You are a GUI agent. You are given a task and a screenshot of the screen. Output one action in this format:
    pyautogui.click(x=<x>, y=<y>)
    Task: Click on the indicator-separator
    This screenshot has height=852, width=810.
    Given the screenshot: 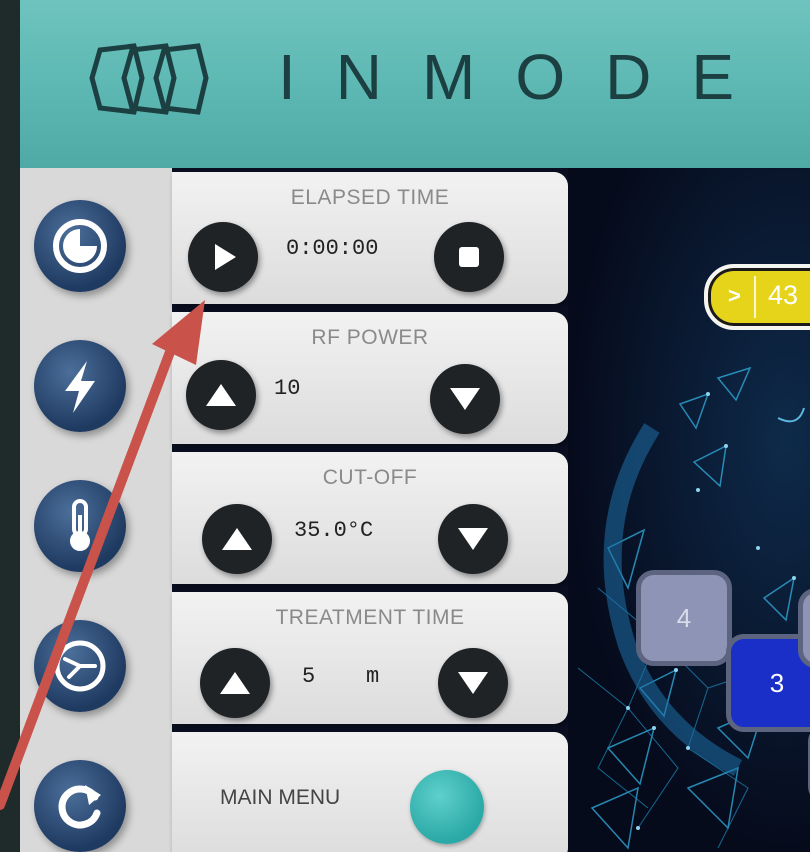 What is the action you would take?
    pyautogui.click(x=755, y=297)
    